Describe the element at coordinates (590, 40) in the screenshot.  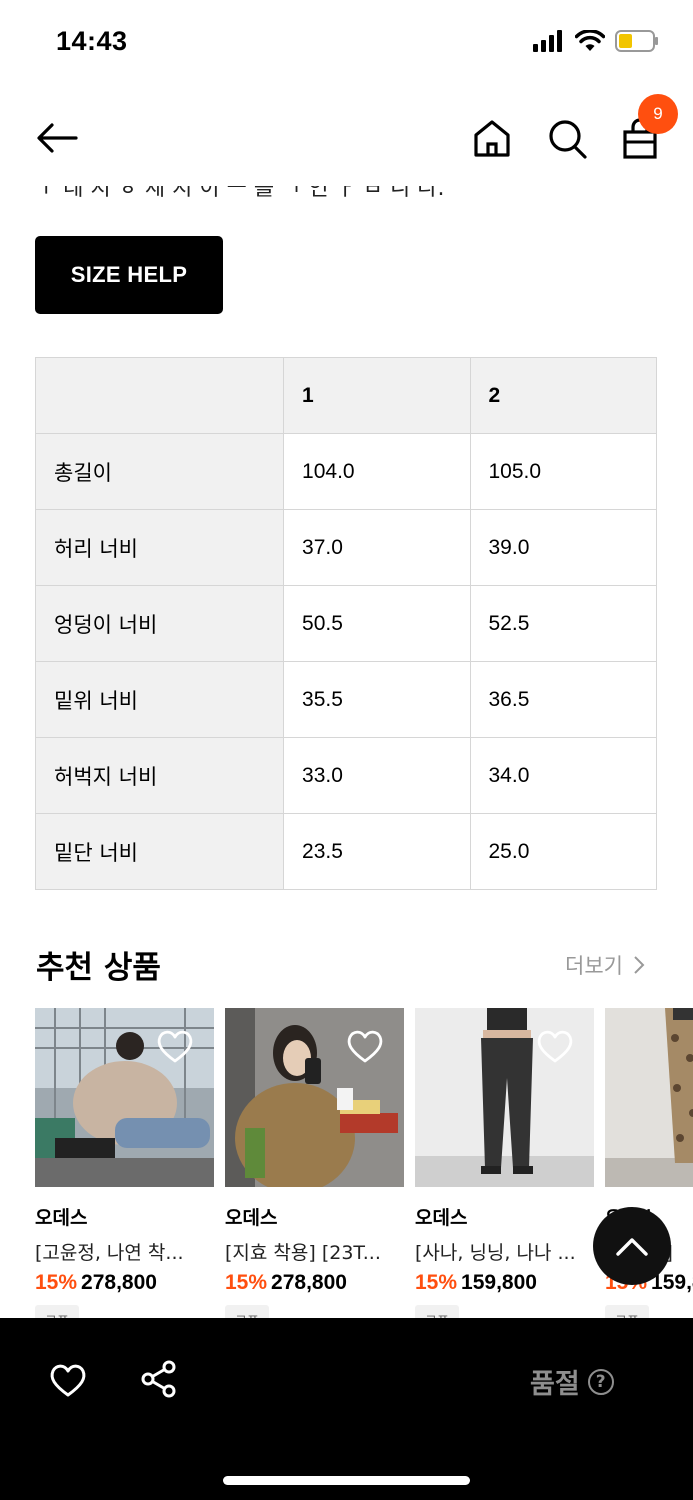
I see `wifi-icon` at that location.